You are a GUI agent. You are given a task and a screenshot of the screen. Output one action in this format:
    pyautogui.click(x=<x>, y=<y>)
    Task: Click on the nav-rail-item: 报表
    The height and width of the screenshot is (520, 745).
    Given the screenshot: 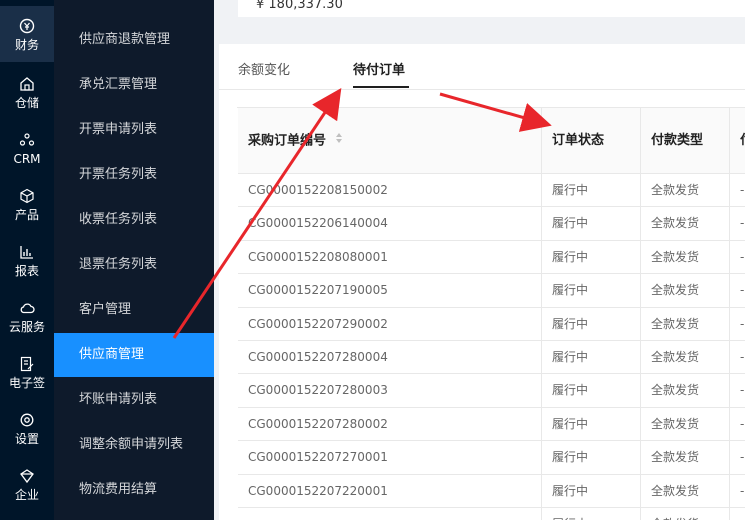 What is the action you would take?
    pyautogui.click(x=27, y=260)
    